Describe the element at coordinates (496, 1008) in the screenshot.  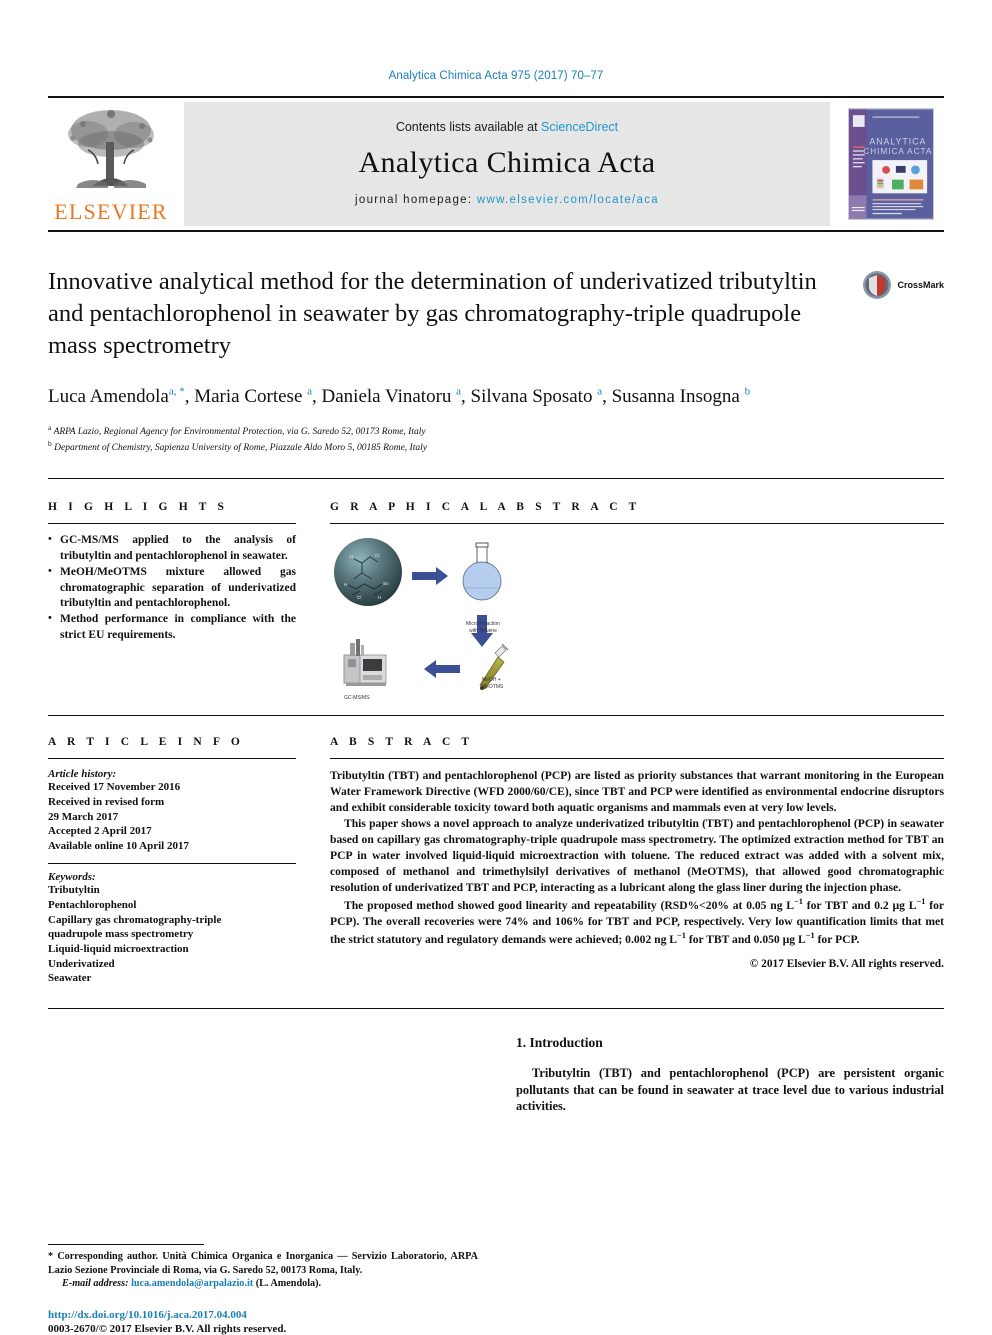
I see `divider-above-body` at that location.